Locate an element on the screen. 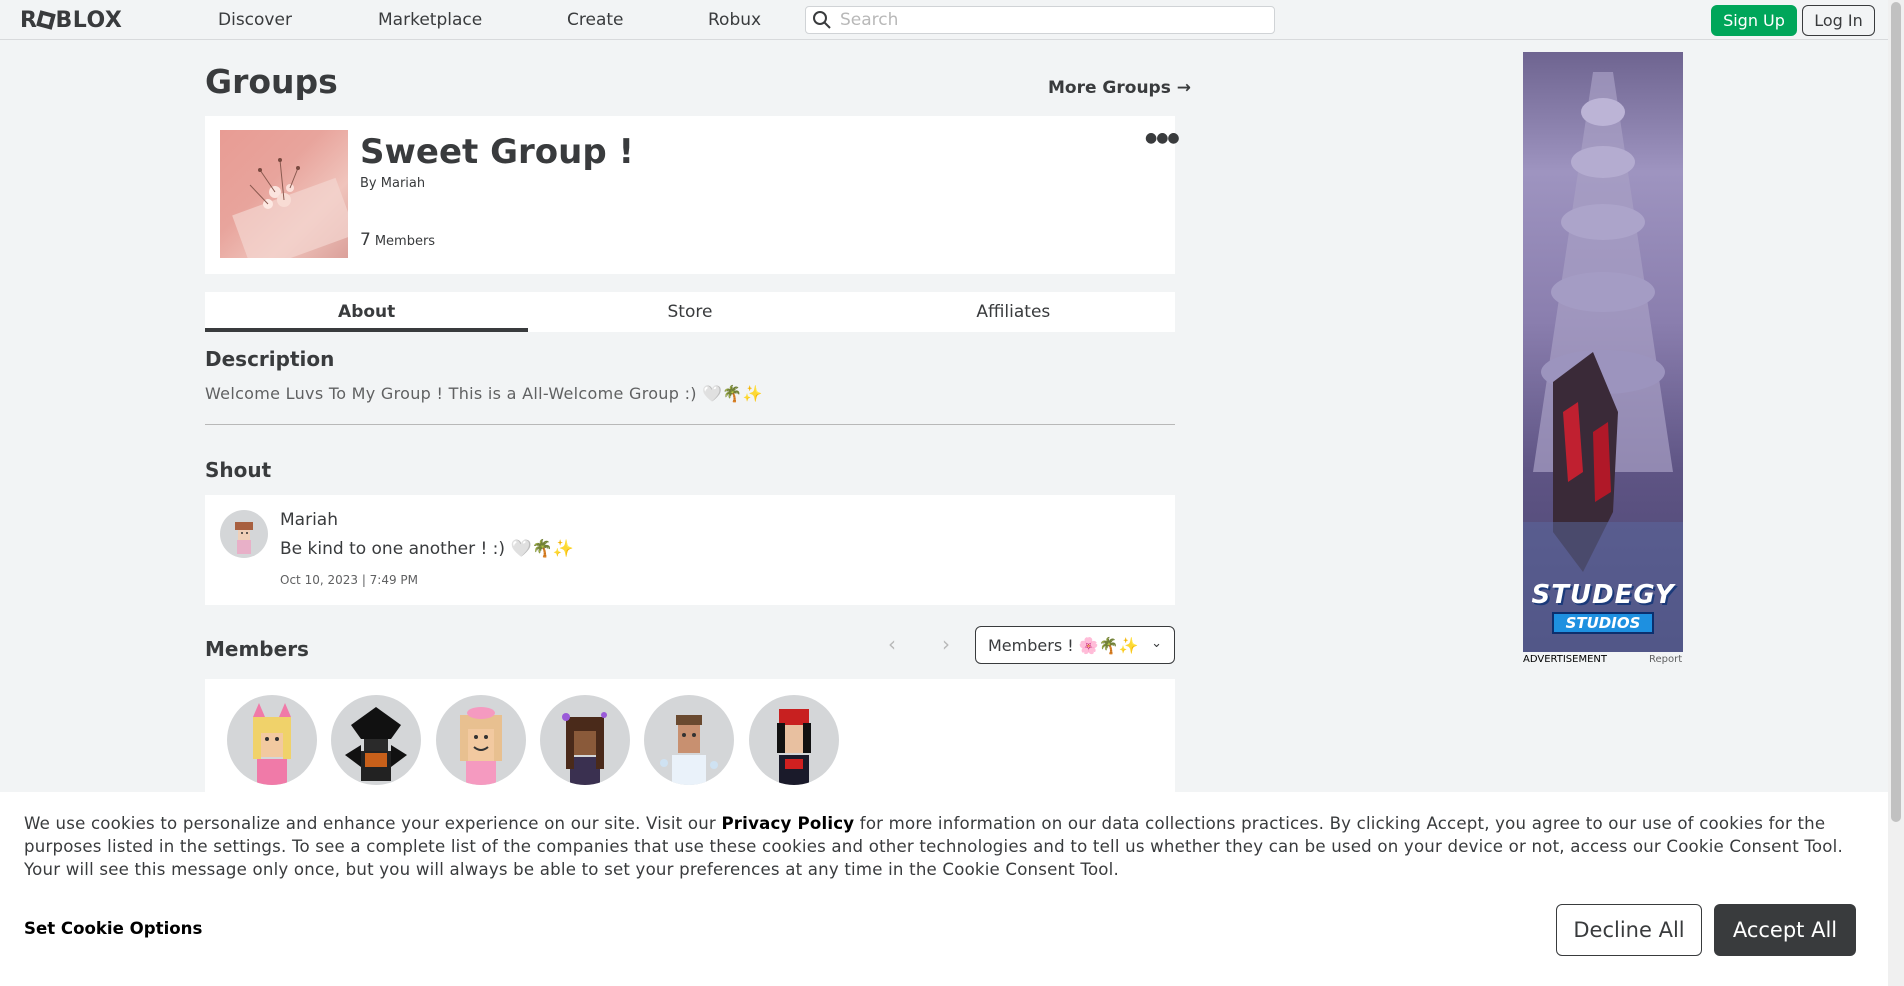  group-owner-link: Mariah is located at coordinates (403, 183).